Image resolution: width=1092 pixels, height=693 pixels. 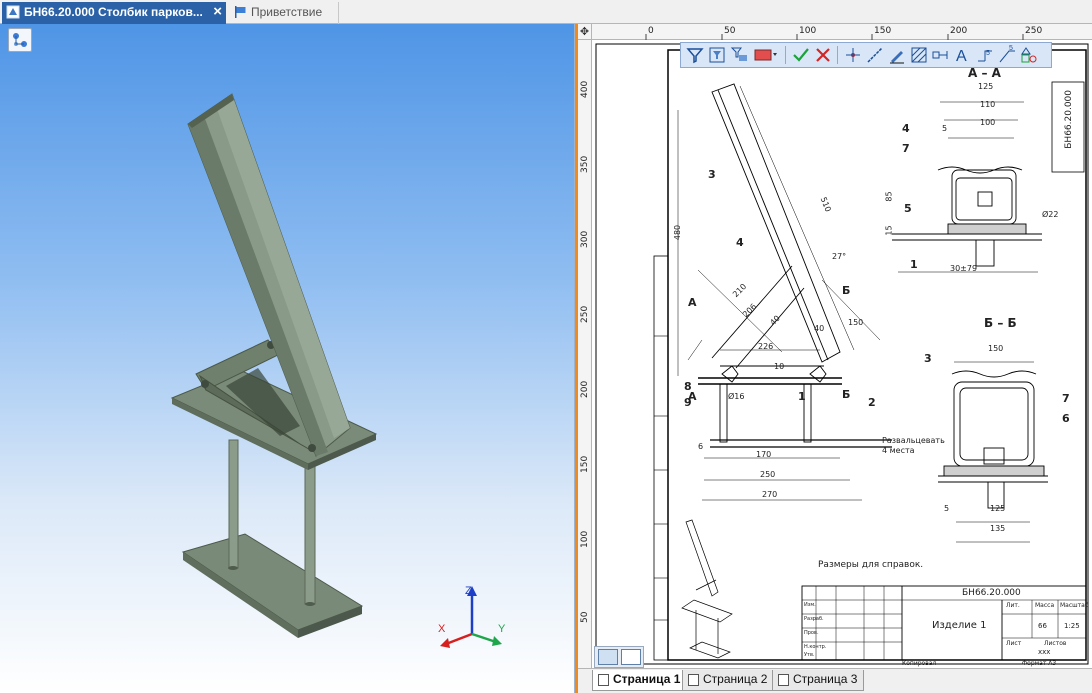 I want to click on dim-label: 270, so click(x=770, y=494).